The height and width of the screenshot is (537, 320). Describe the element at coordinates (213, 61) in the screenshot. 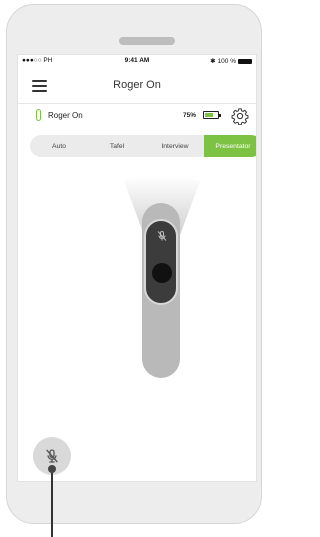

I see `bluetooth-icon: ✱` at that location.